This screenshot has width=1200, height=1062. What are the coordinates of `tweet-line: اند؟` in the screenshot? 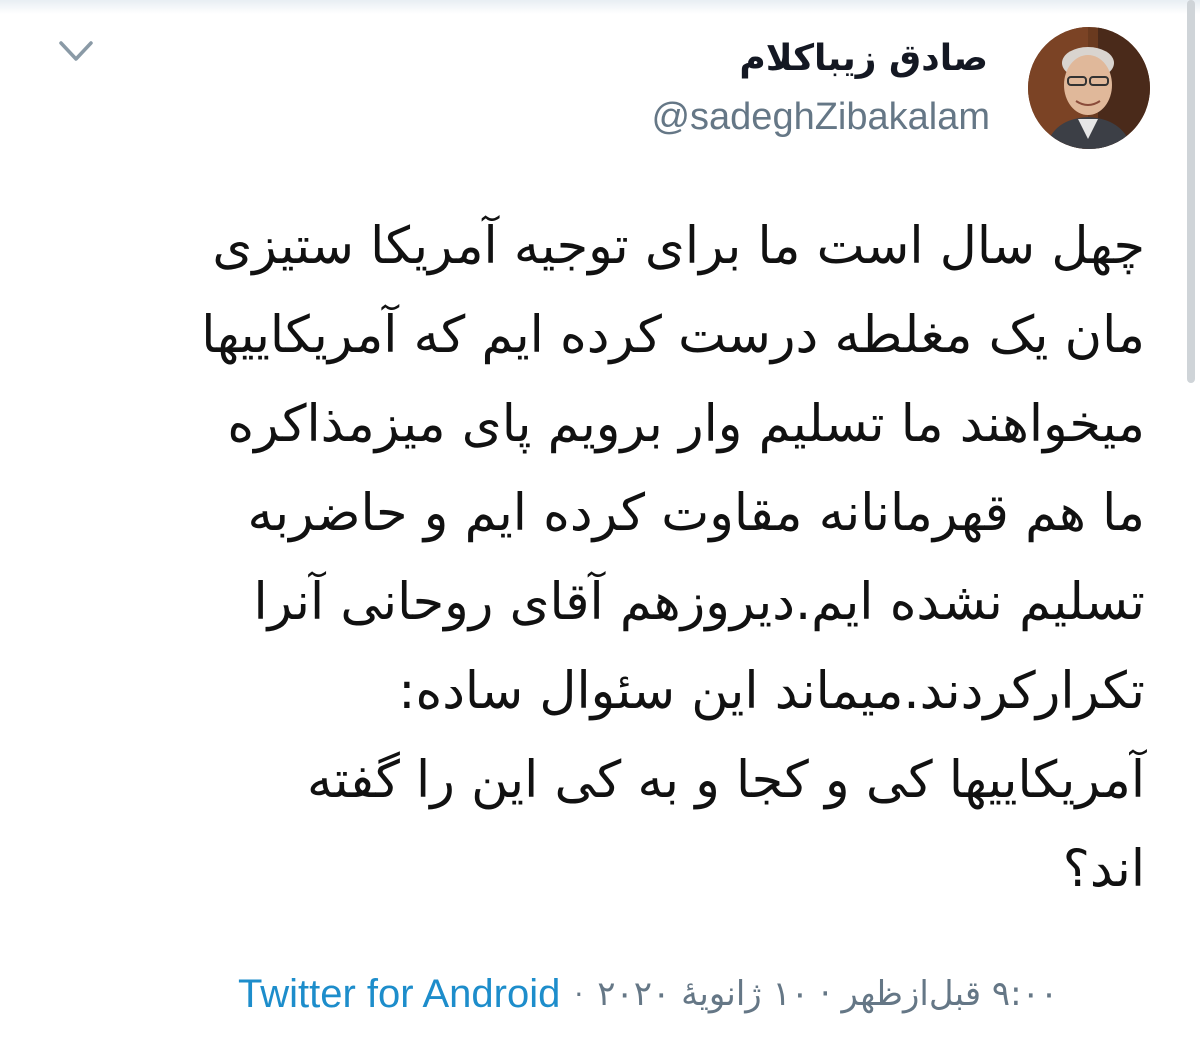 It's located at (1103, 869).